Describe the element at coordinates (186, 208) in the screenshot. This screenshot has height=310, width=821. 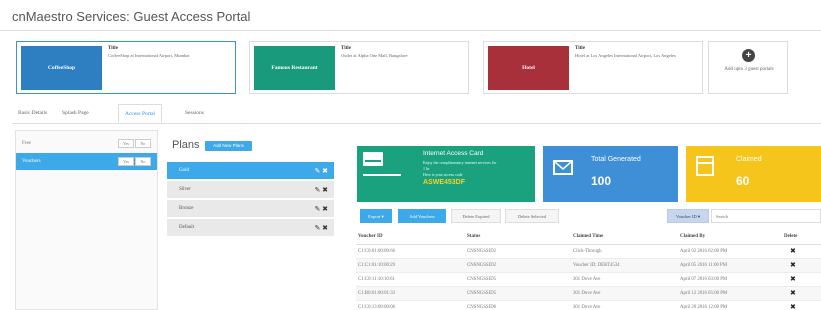
I see `plan-label: Bronze` at that location.